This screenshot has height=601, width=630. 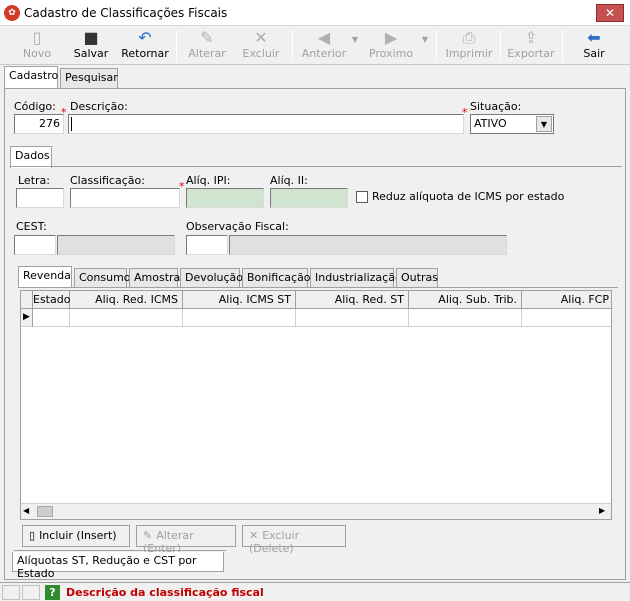 I want to click on aliq-ii-label: Alíq. II:, so click(x=289, y=180).